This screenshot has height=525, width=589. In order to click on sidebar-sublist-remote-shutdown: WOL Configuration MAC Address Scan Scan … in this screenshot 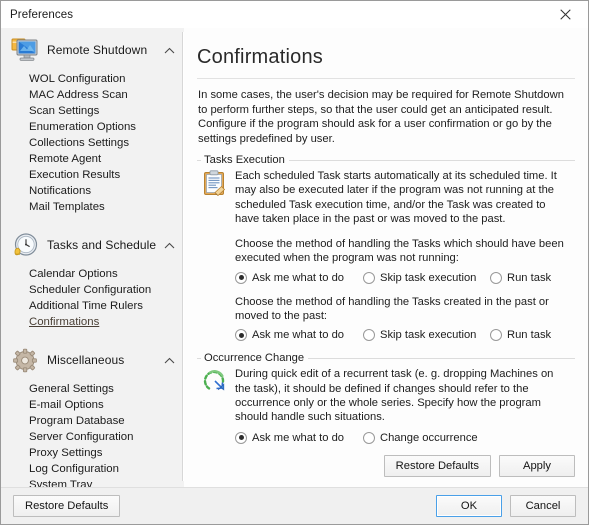, I will do `click(92, 144)`.